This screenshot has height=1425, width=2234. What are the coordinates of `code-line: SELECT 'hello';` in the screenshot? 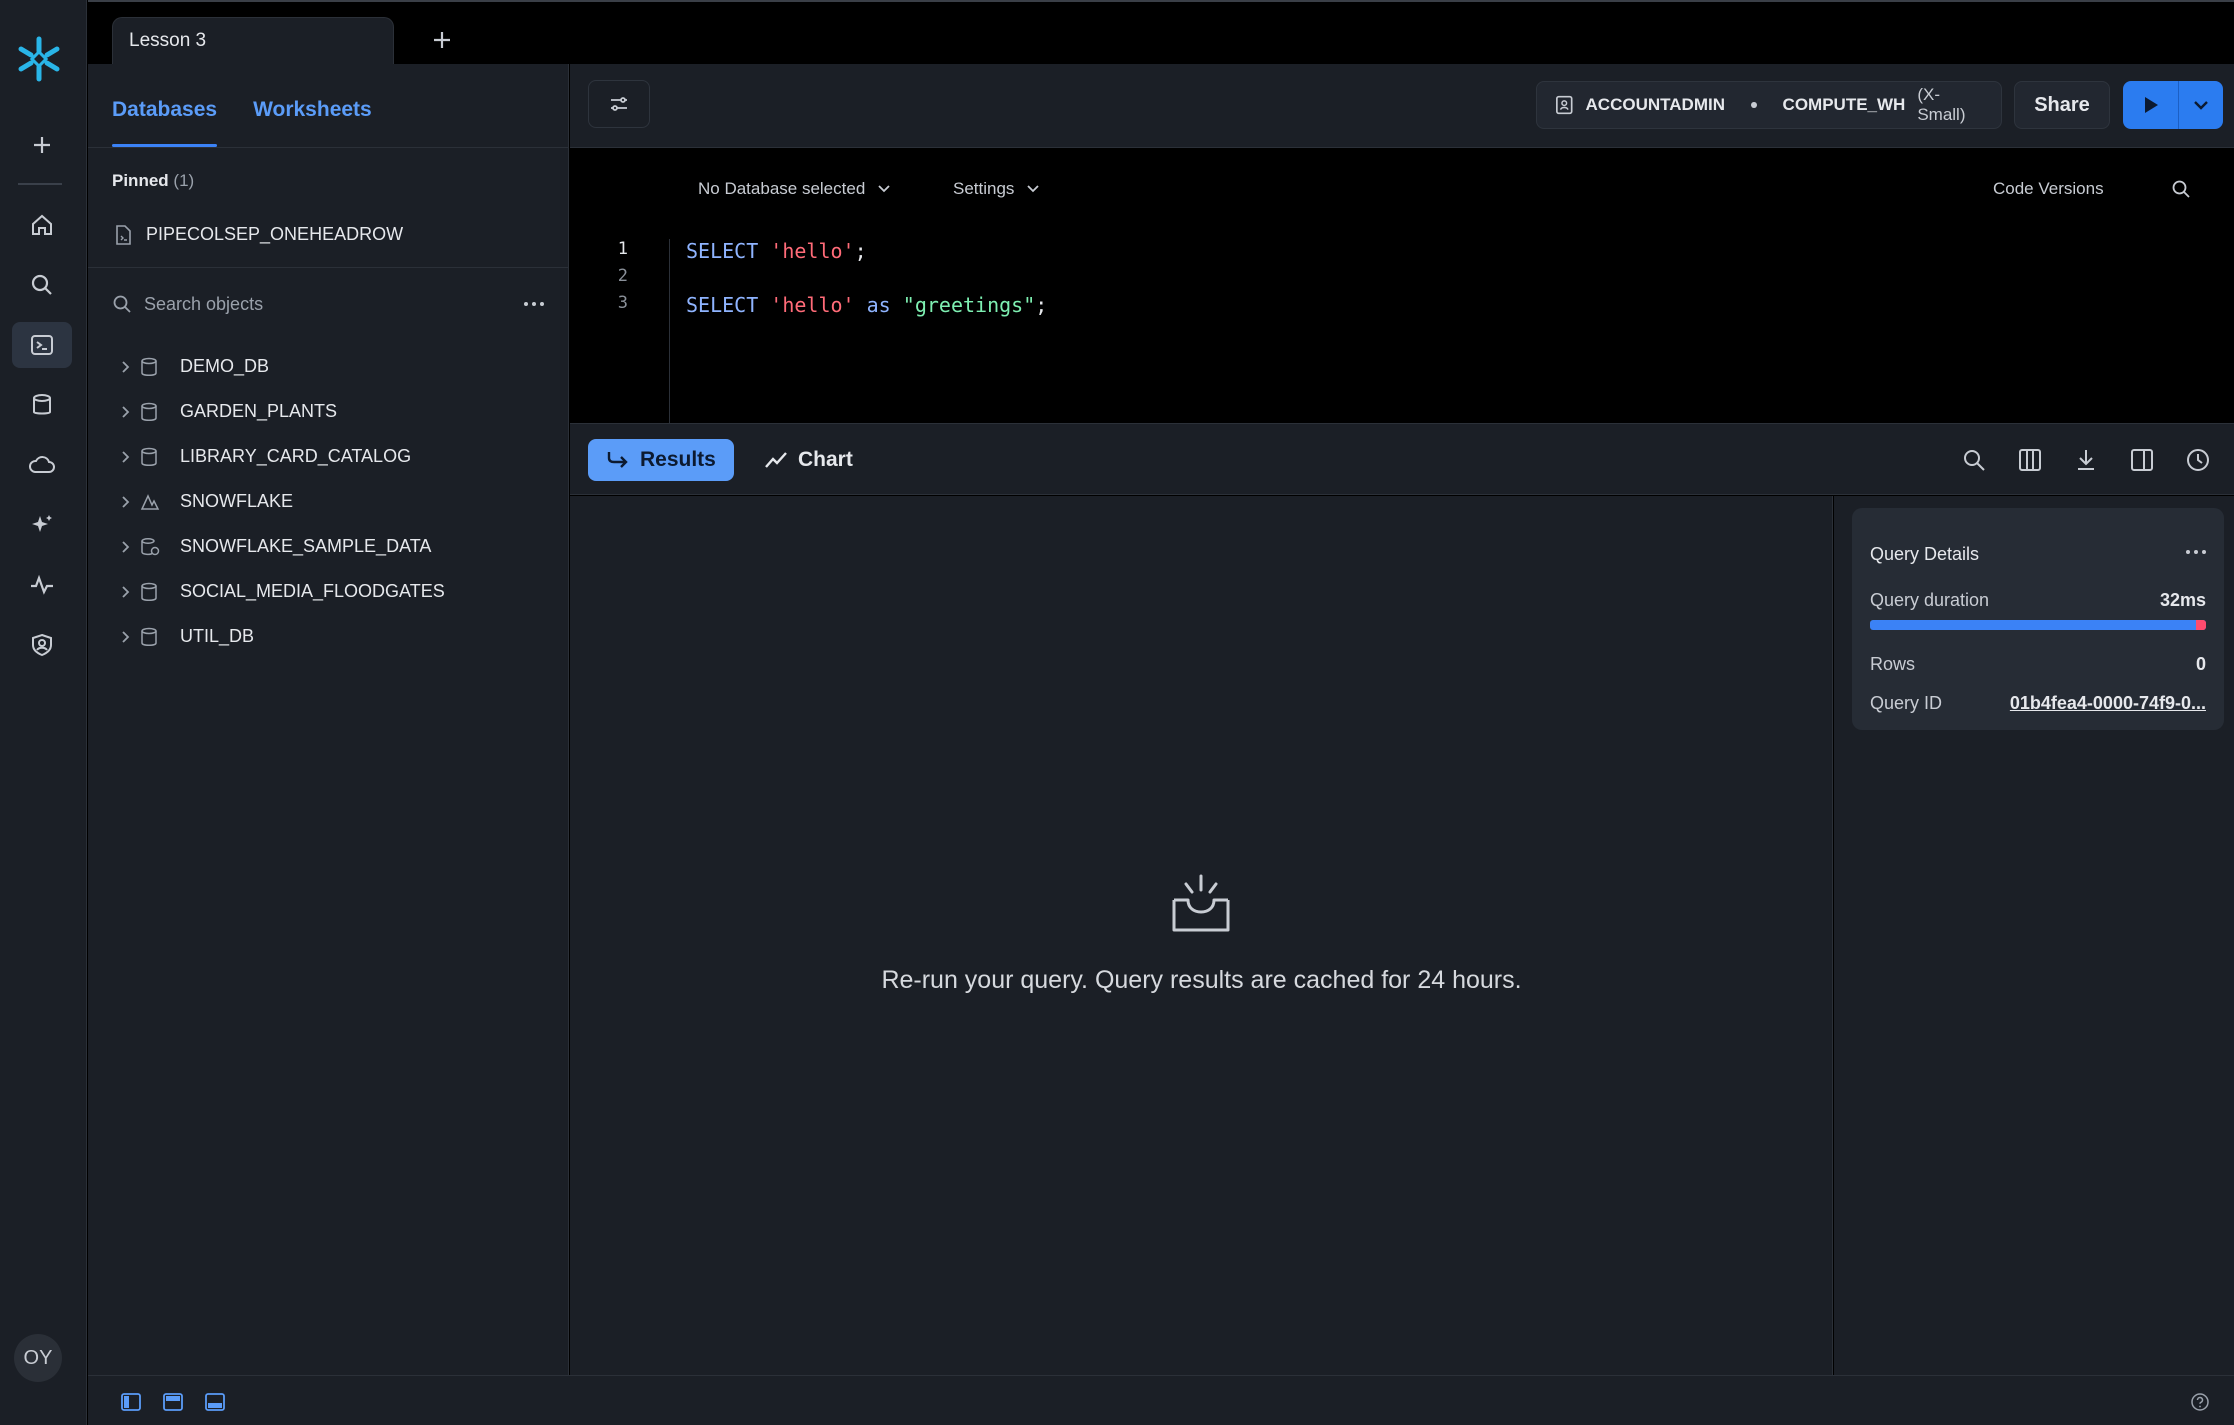 It's located at (866, 252).